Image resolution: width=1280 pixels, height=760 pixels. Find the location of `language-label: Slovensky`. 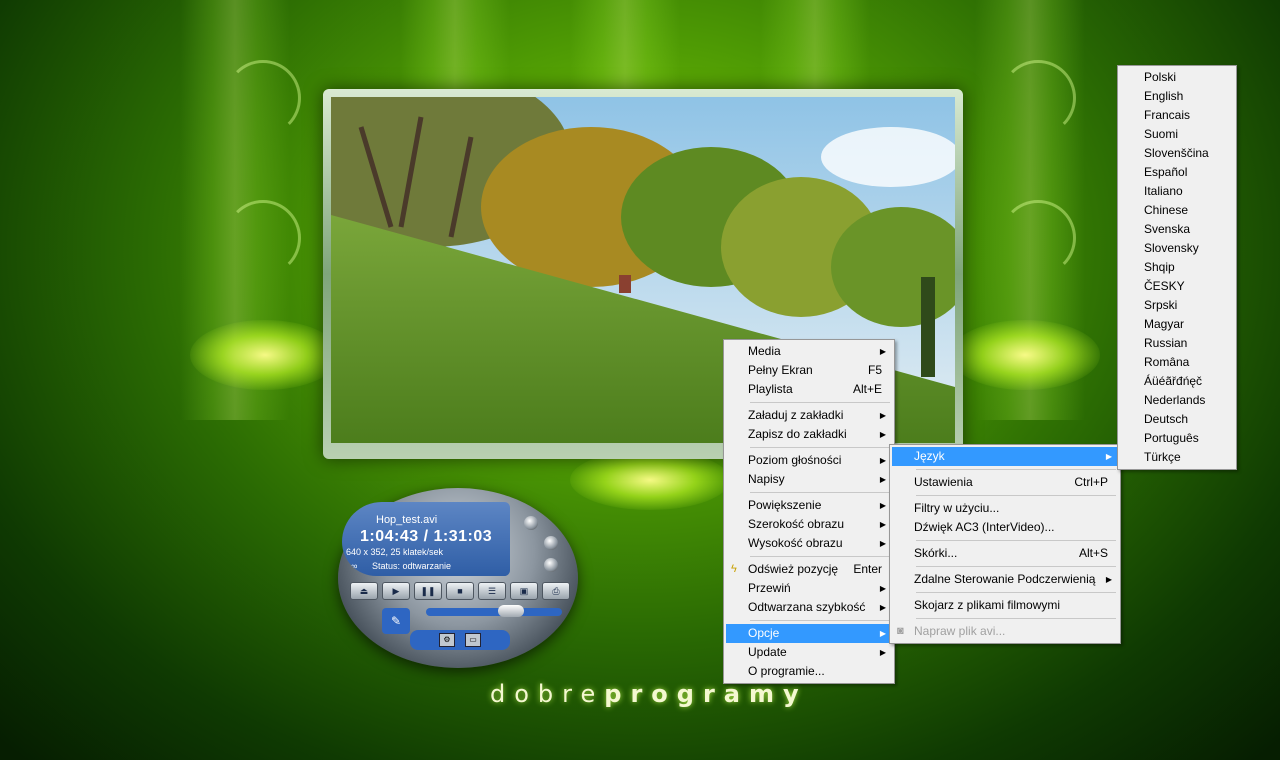

language-label: Slovensky is located at coordinates (1171, 248).